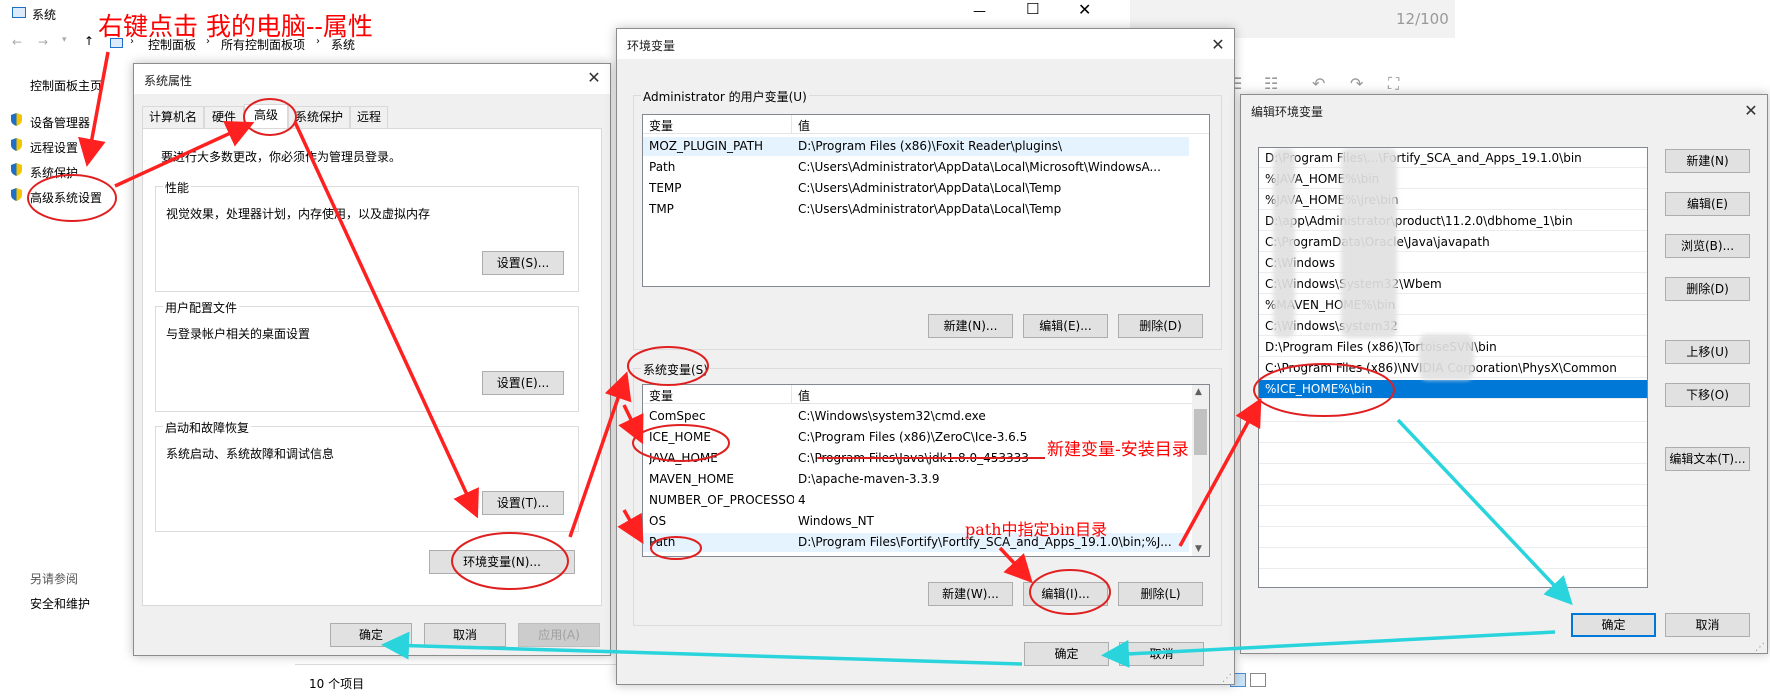 The image size is (1770, 698). Describe the element at coordinates (207, 427) in the screenshot. I see `group-label: 启动和故障恢复` at that location.